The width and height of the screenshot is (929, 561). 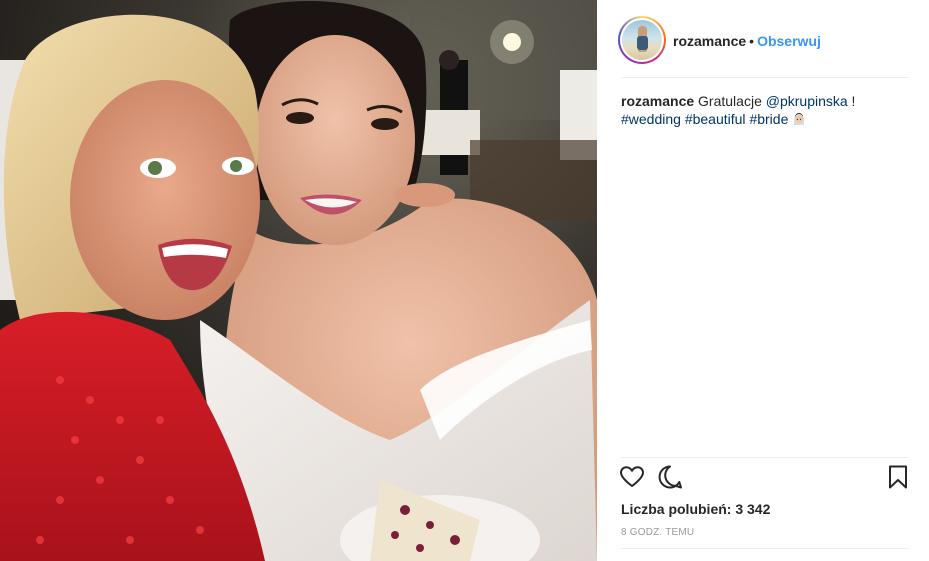 I want to click on post-timestamp: 8 GODZ. TEMU, so click(x=657, y=533).